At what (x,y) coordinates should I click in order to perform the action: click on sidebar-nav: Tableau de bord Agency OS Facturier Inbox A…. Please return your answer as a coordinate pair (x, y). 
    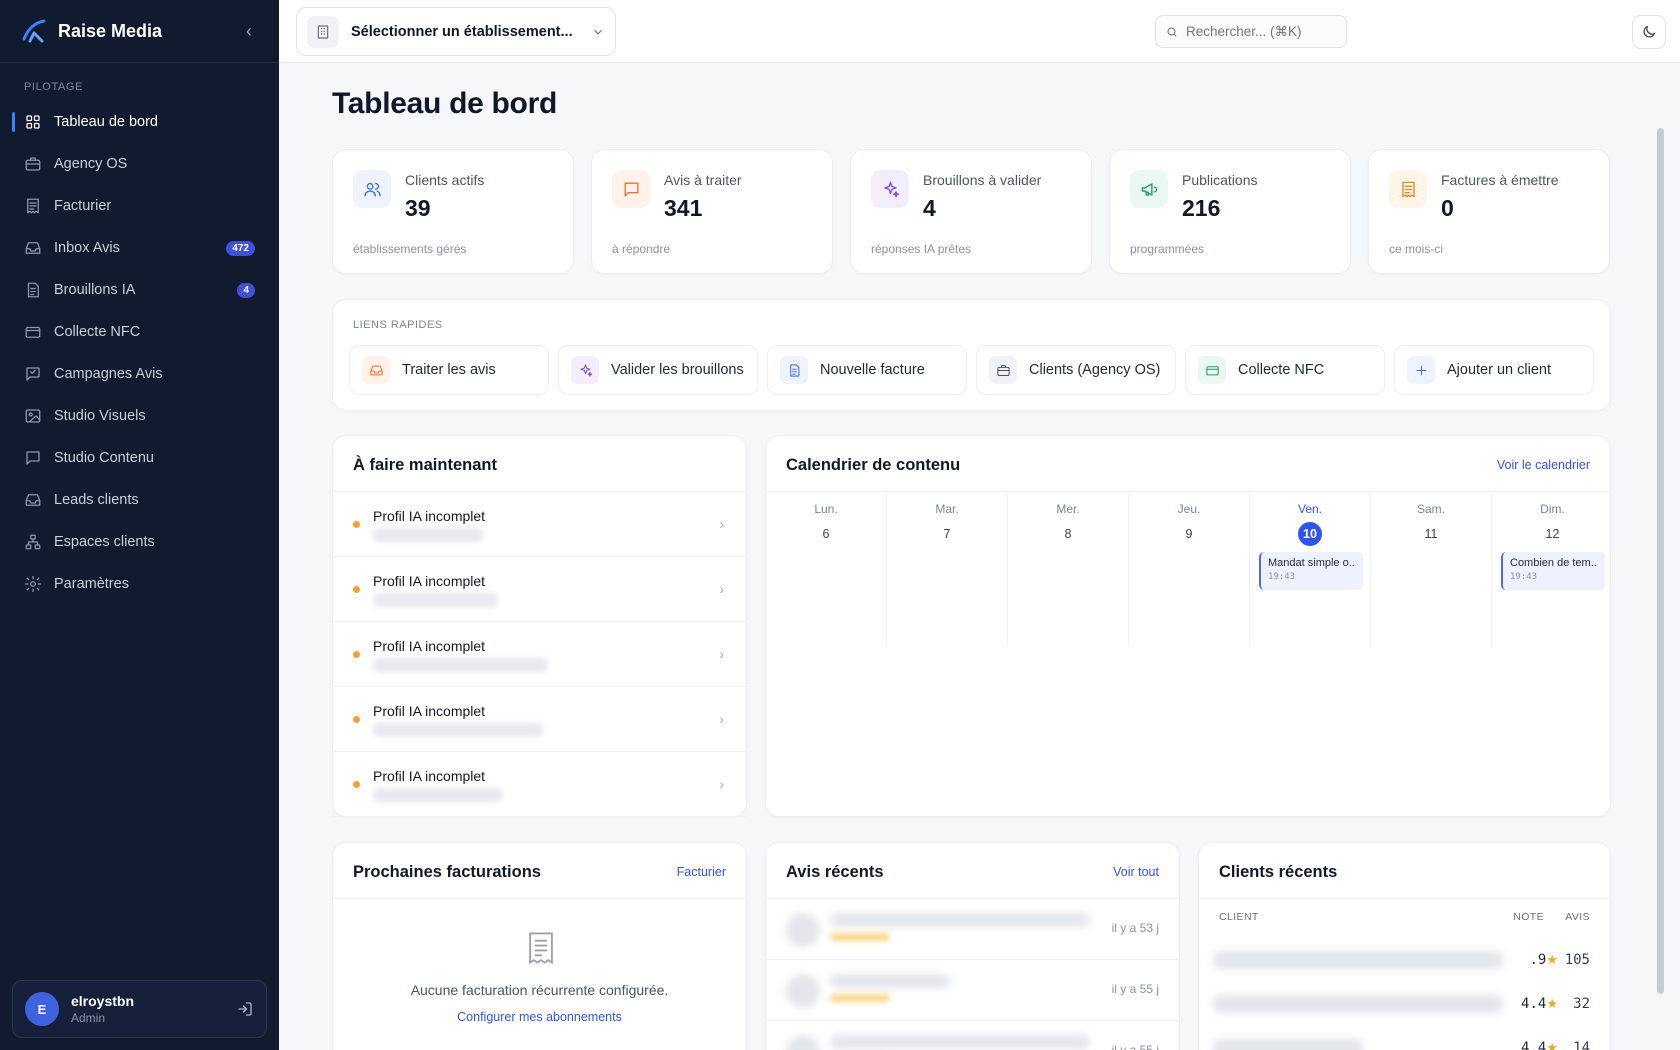
    Looking at the image, I should click on (139, 353).